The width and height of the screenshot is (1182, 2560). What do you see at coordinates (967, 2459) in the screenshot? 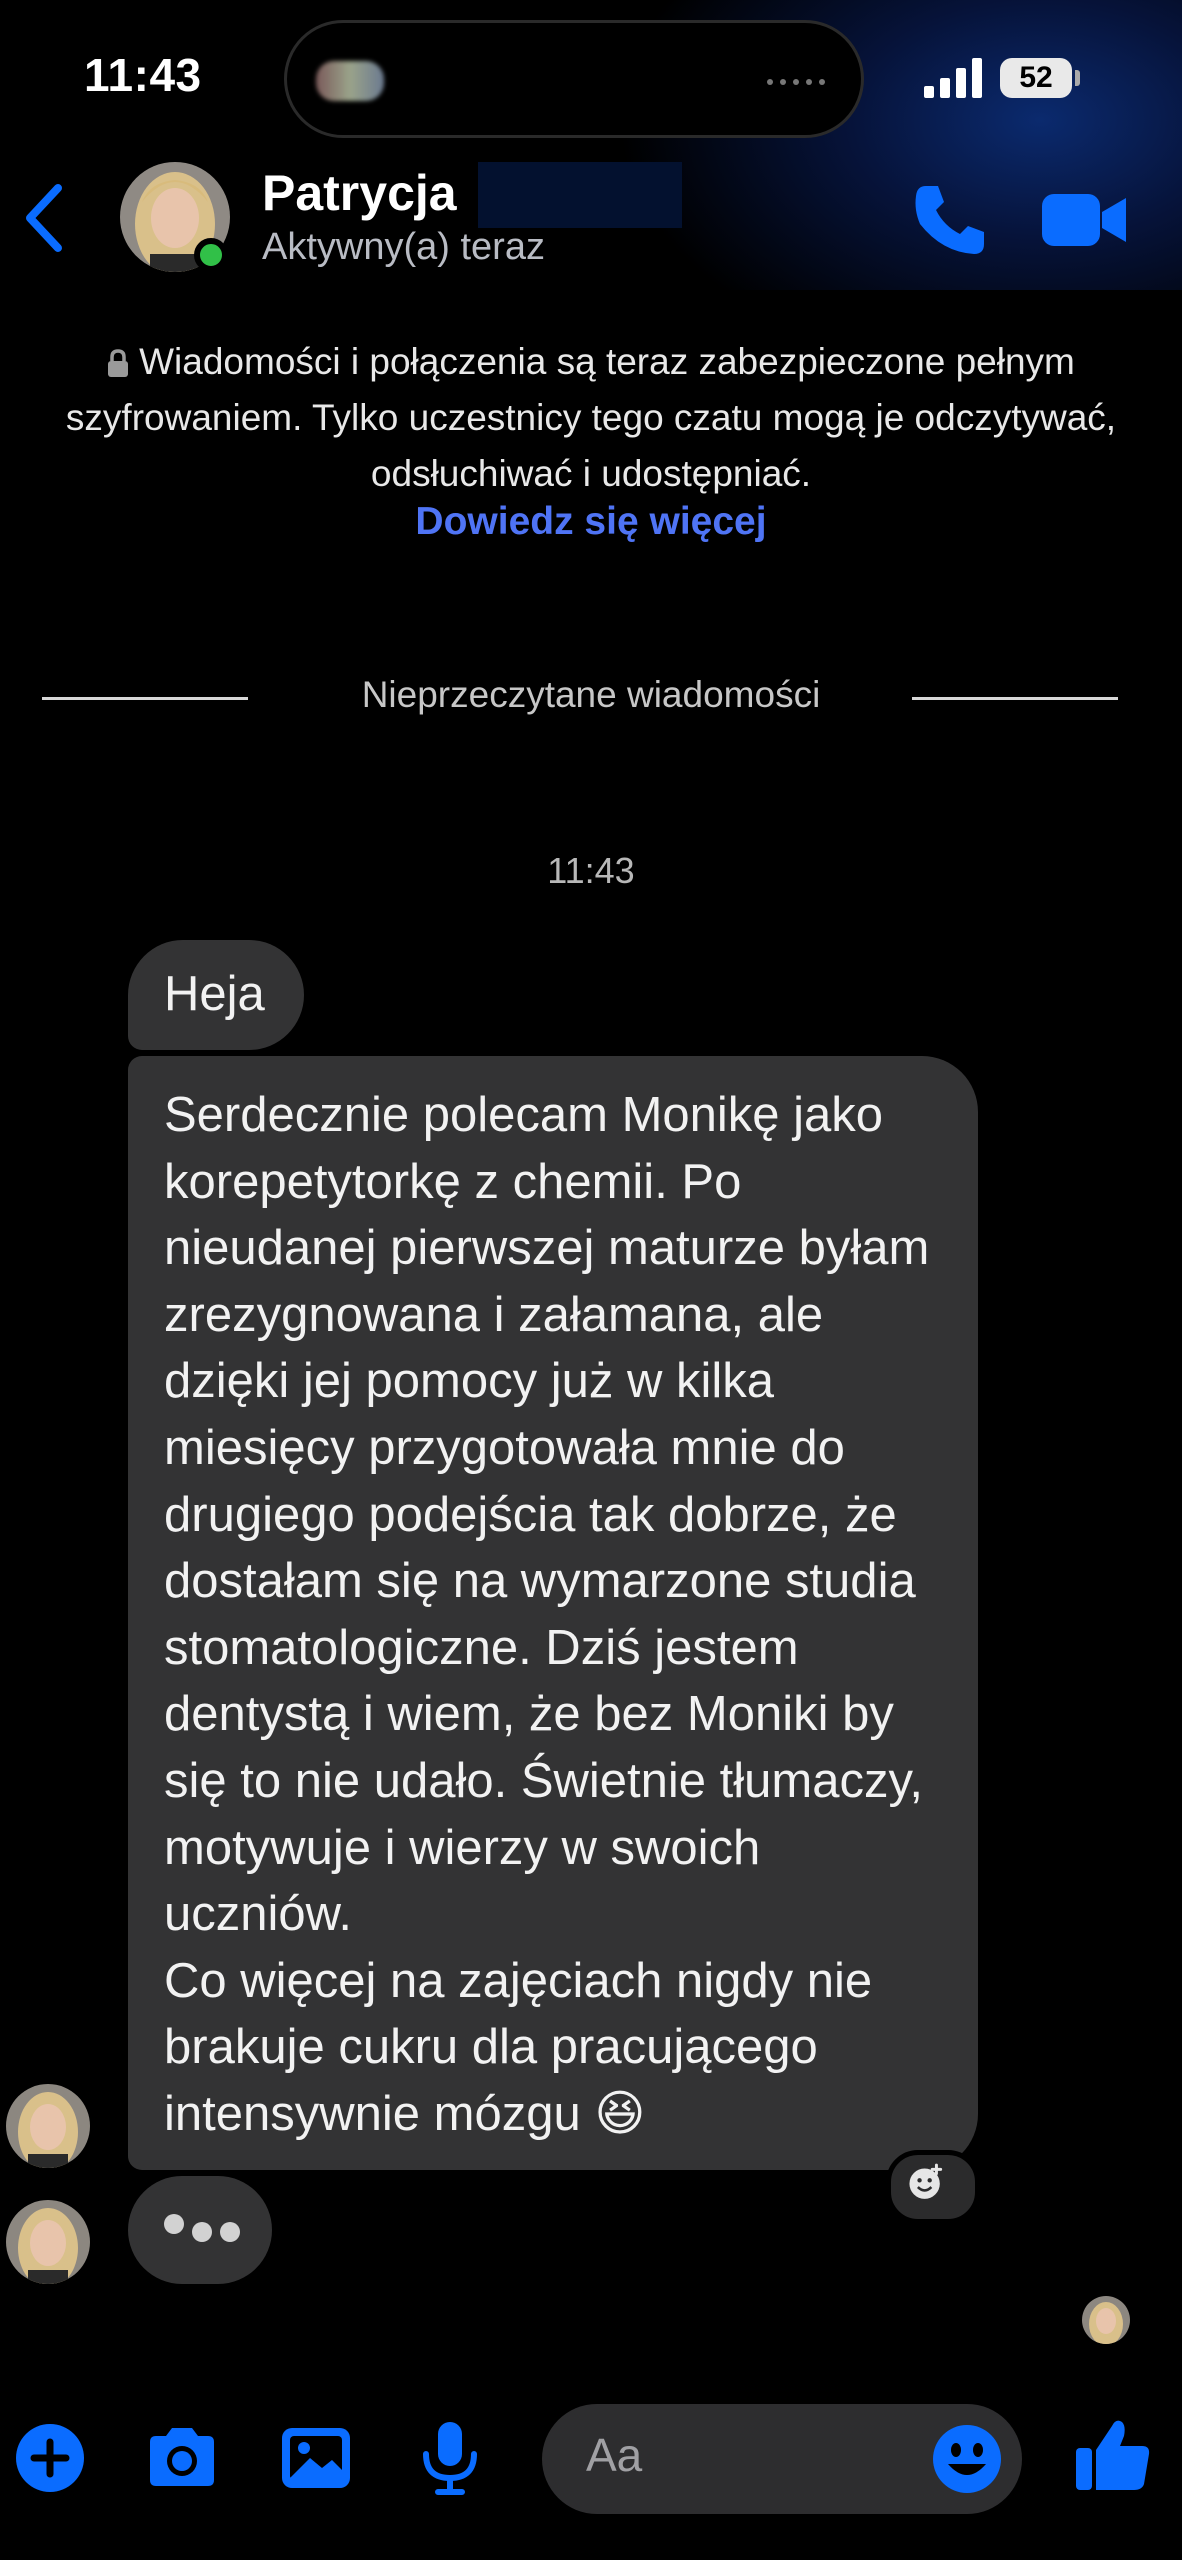
I see `emoji-icon` at bounding box center [967, 2459].